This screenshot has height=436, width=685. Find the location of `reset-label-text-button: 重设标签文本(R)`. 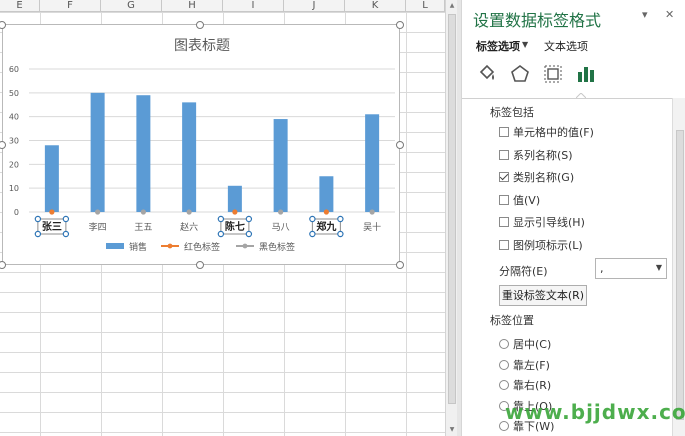

reset-label-text-button: 重设标签文本(R) is located at coordinates (543, 295).